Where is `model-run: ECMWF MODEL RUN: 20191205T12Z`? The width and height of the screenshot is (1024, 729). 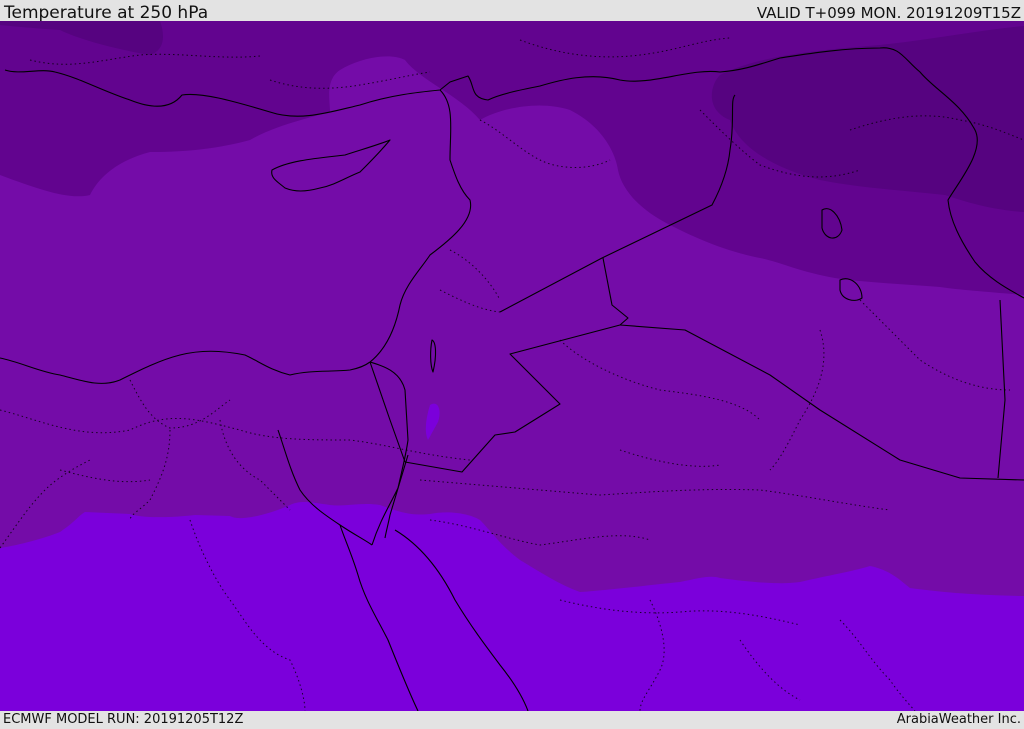 model-run: ECMWF MODEL RUN: 20191205T12Z is located at coordinates (123, 719).